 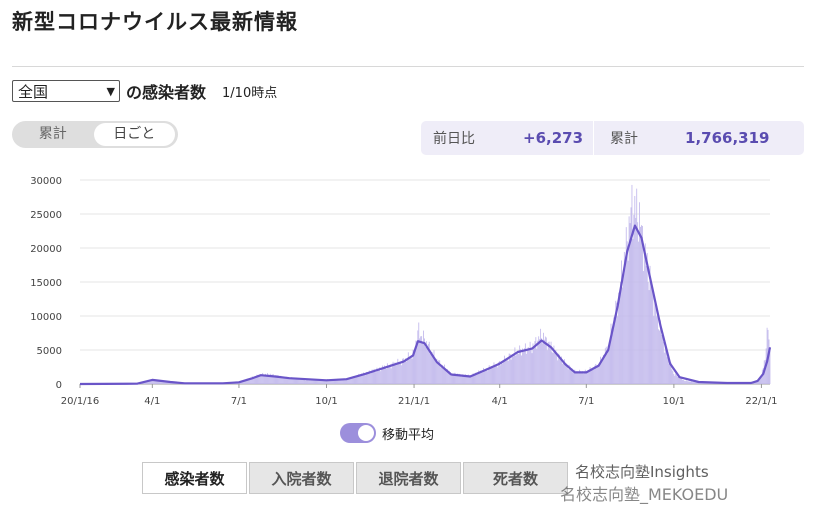 What do you see at coordinates (515, 478) in the screenshot?
I see `tab-deaths: 死者数` at bounding box center [515, 478].